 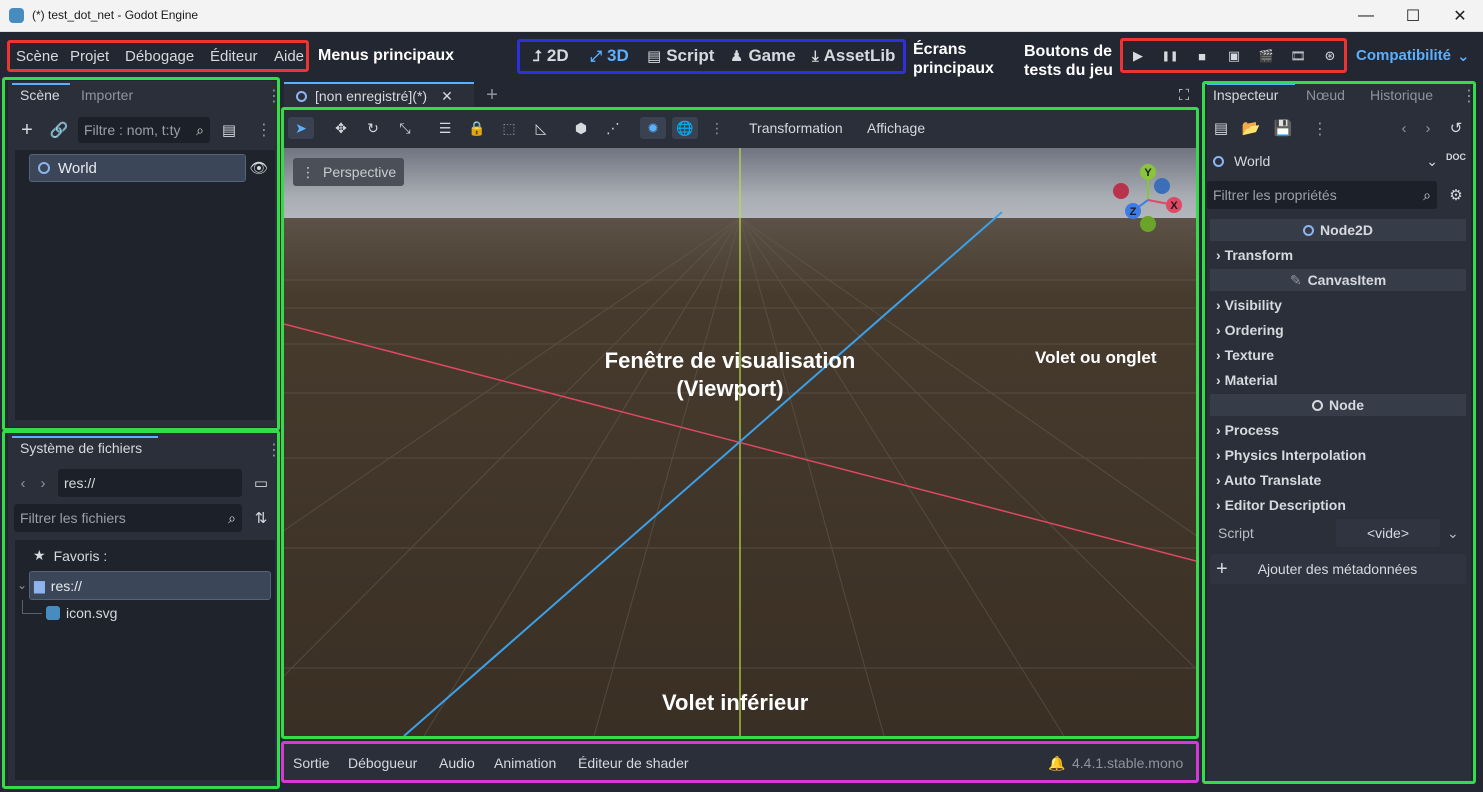 I want to click on tab-scene: Scène, so click(x=40, y=95).